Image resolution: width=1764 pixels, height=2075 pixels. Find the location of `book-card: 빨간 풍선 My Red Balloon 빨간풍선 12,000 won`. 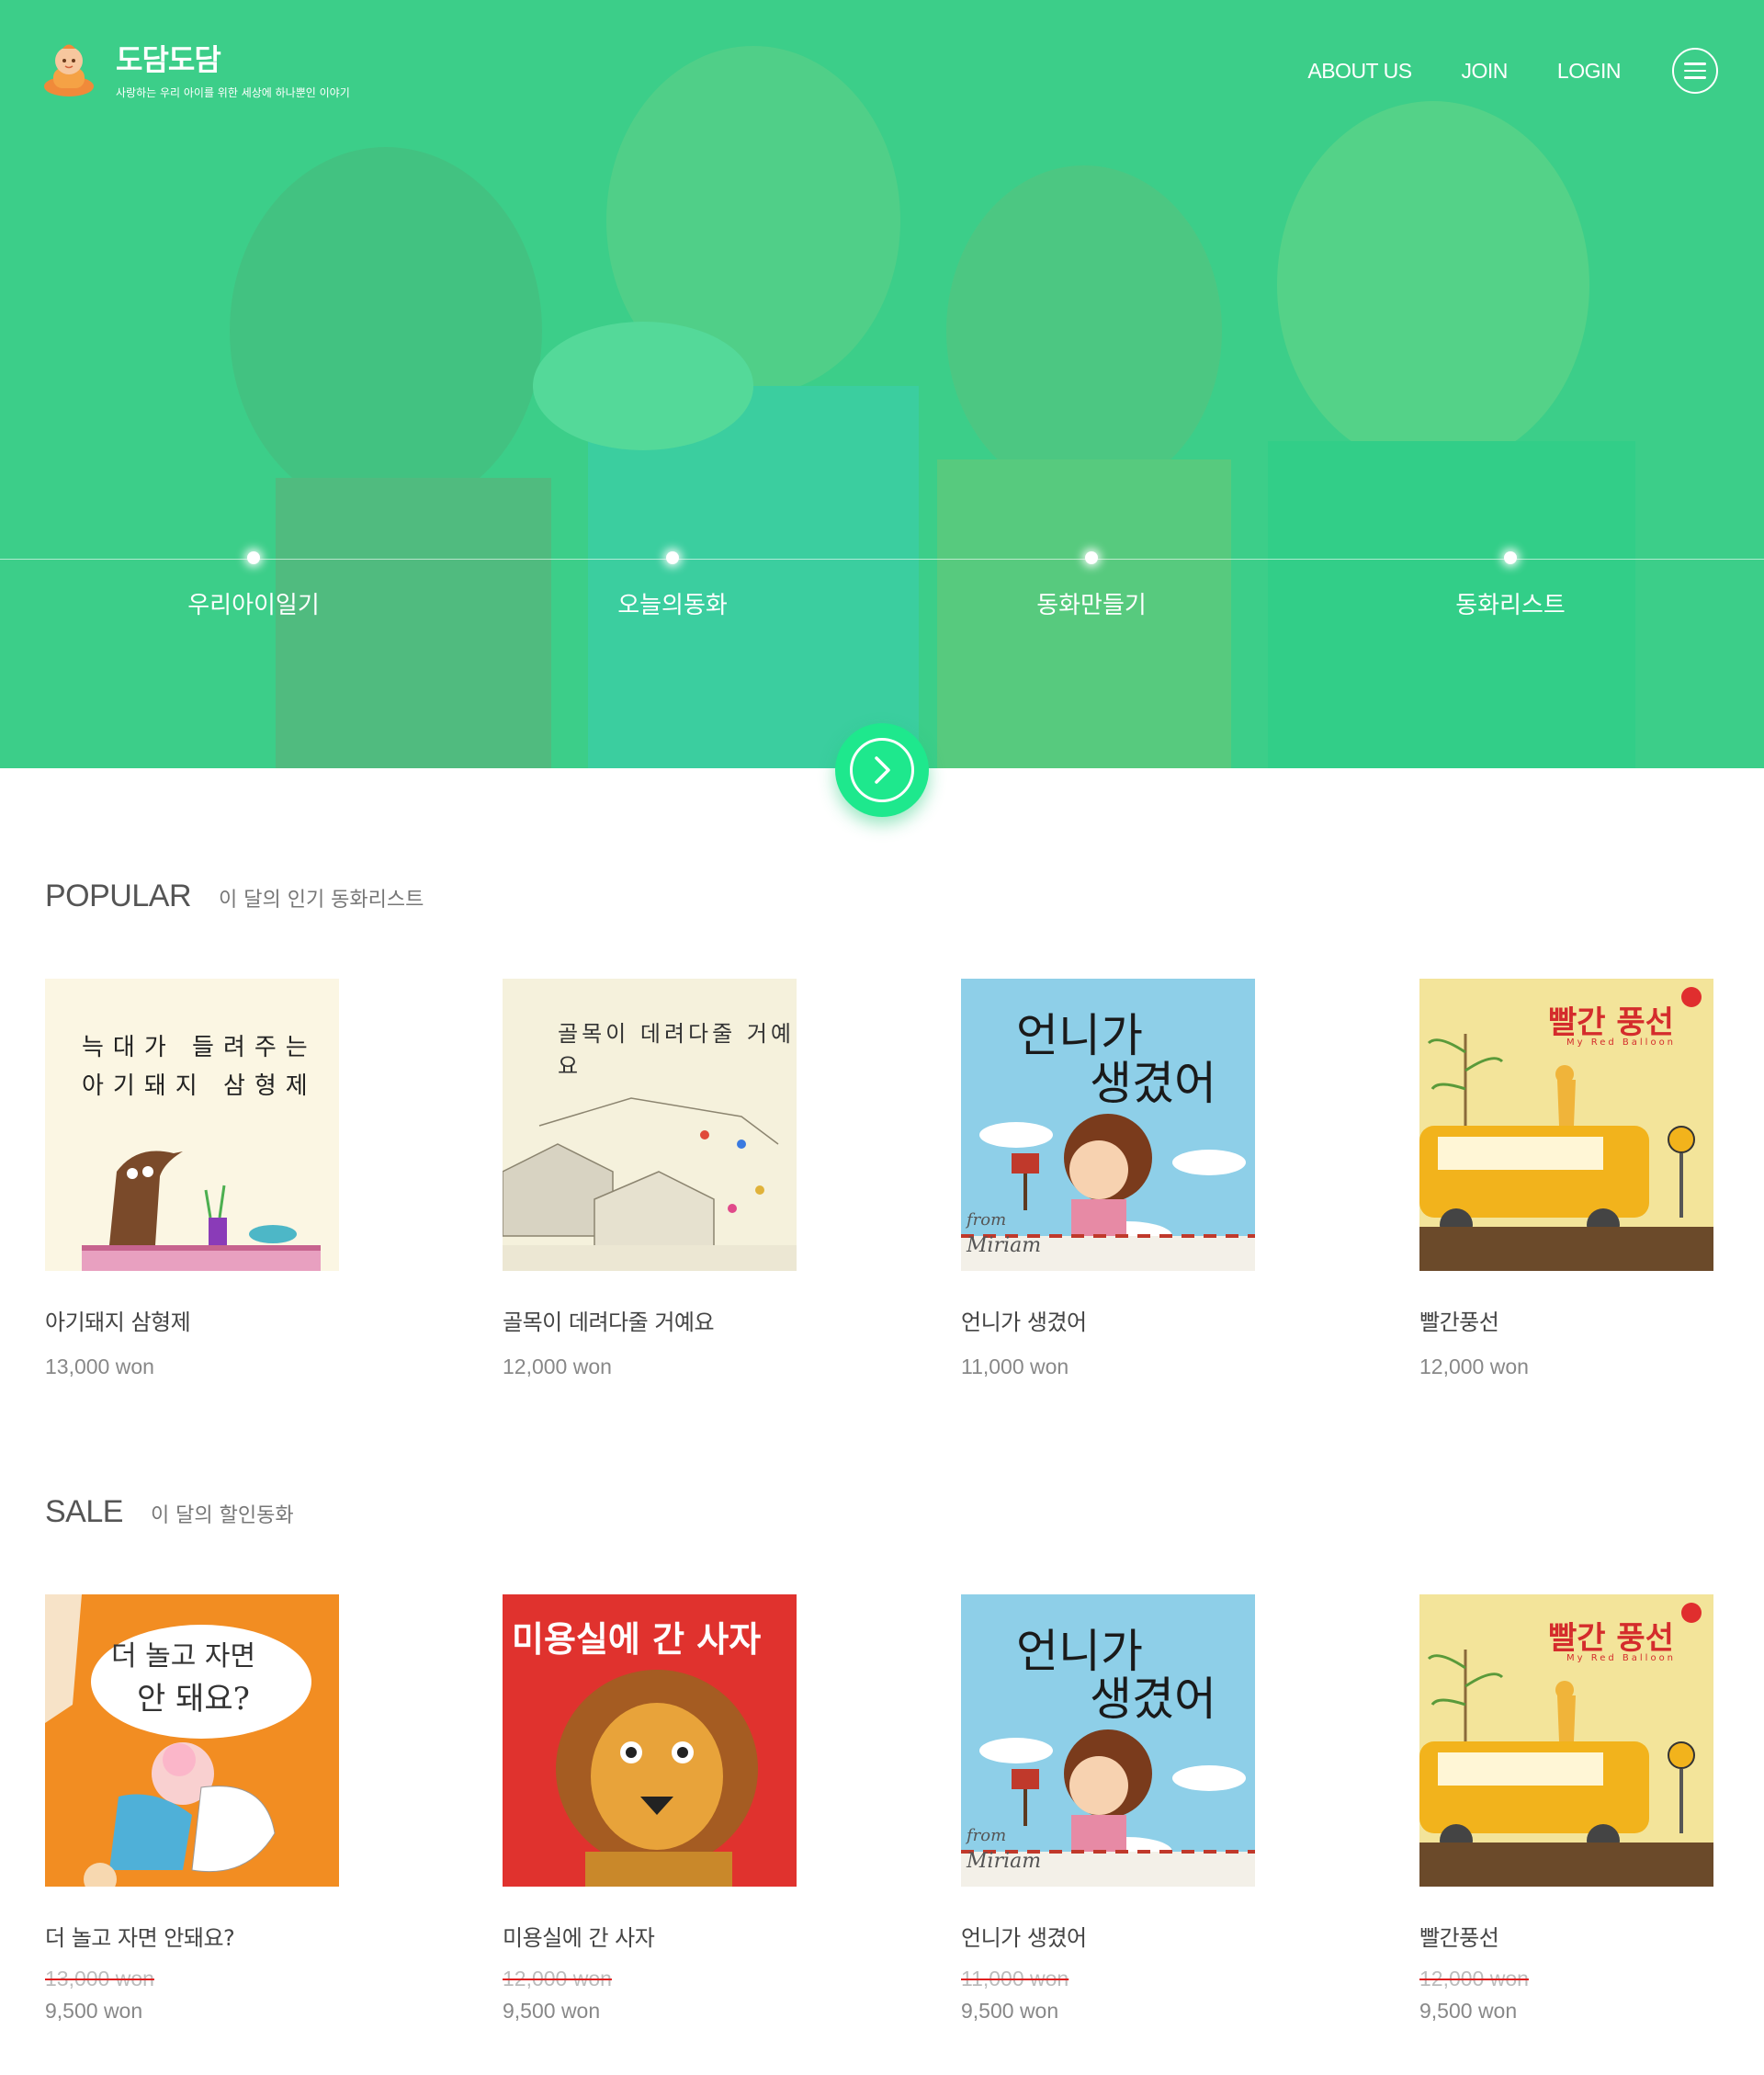

book-card: 빨간 풍선 My Red Balloon 빨간풍선 12,000 won is located at coordinates (1566, 1179).